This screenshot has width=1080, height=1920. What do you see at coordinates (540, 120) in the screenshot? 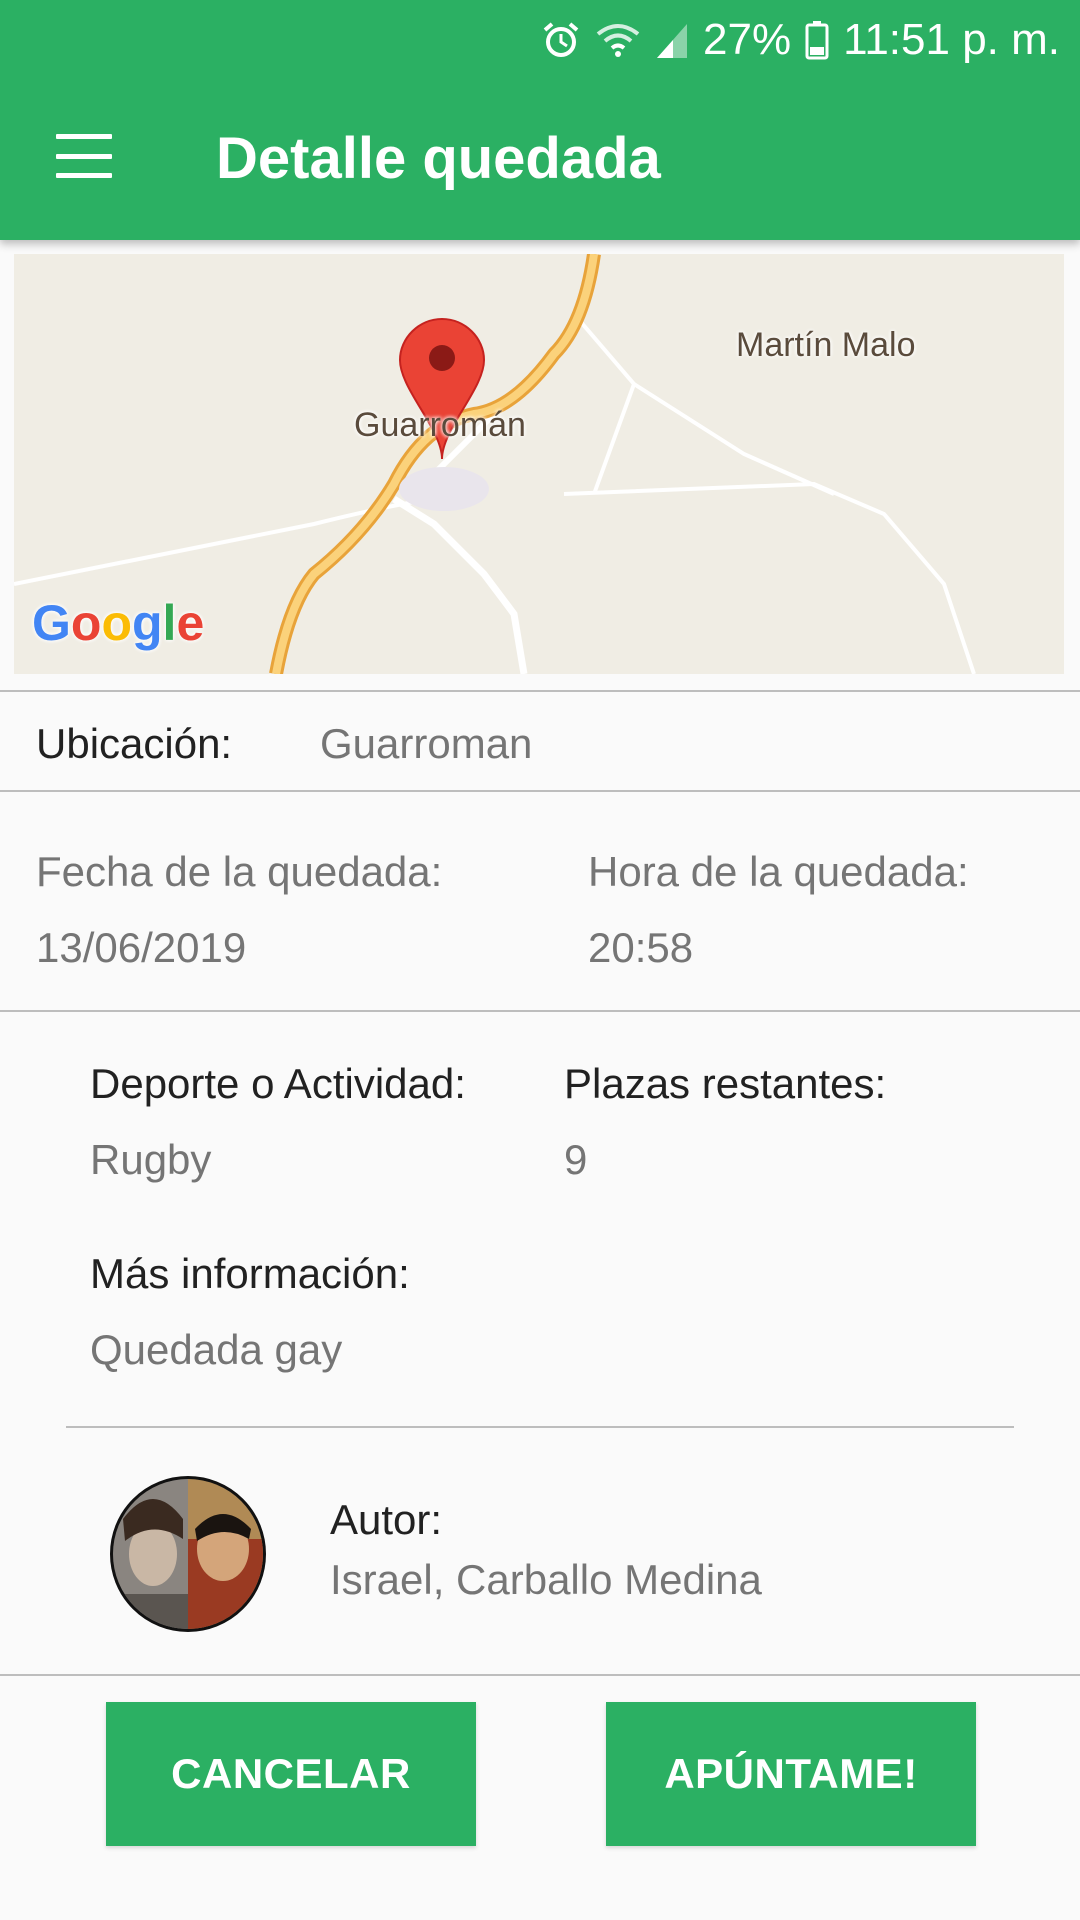
I see `app-bar: 27% 11:51 p. m. Detalle quedada` at bounding box center [540, 120].